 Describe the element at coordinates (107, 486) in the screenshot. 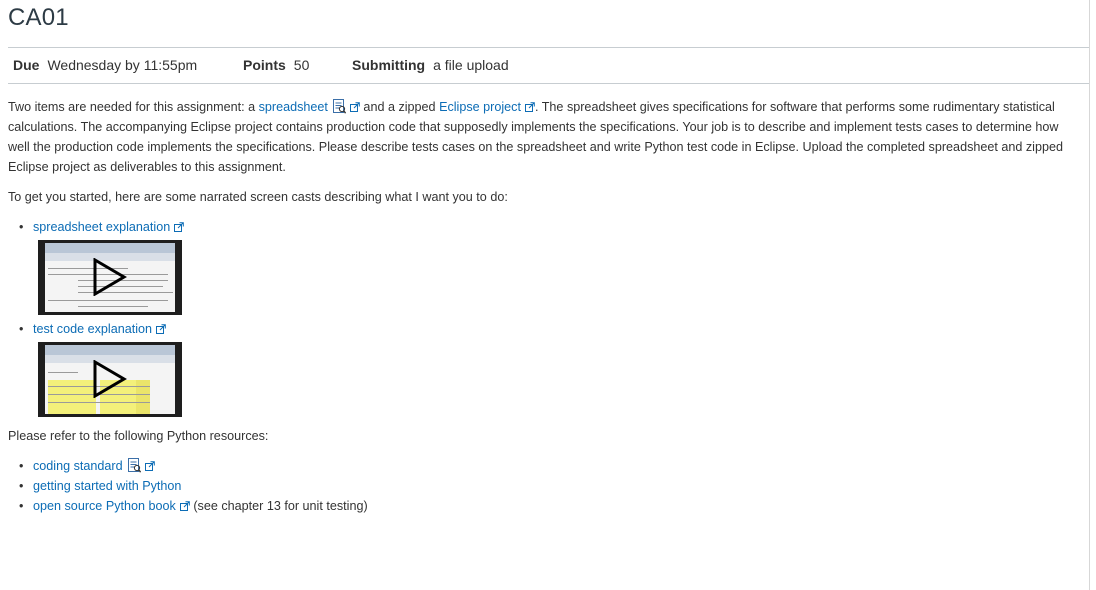

I see `getting-started-python-link: getting started with Python` at that location.